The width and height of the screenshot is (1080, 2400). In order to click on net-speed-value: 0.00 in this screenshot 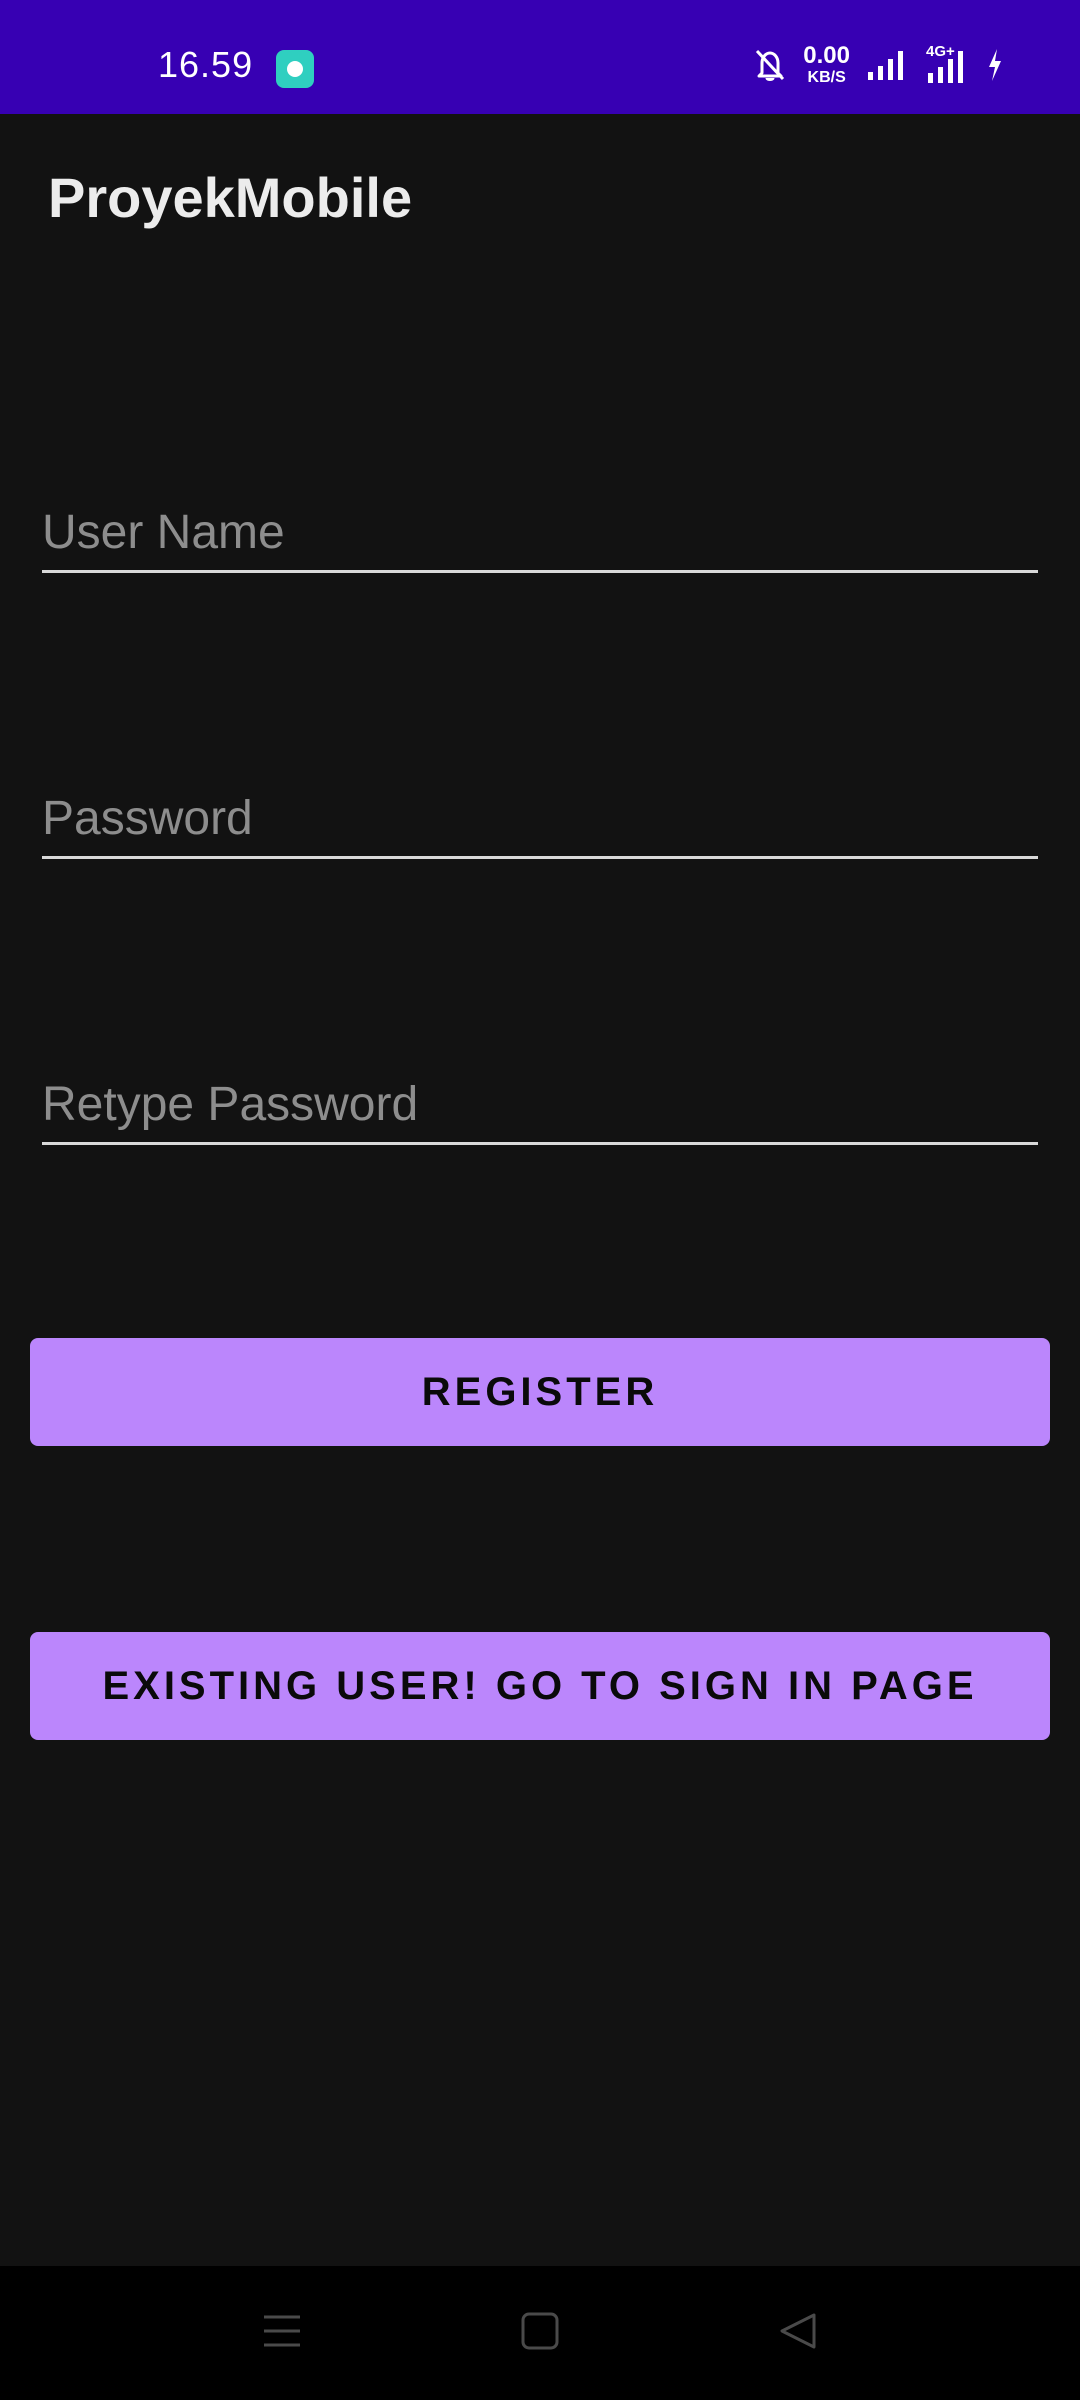, I will do `click(826, 55)`.